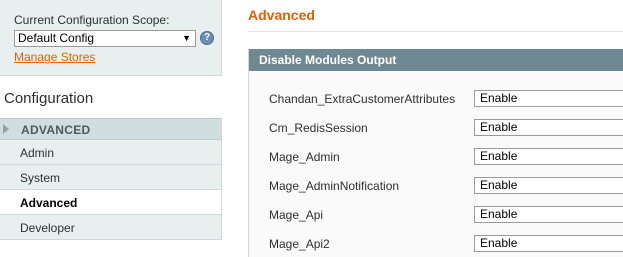  I want to click on scope-select: Default Config ▼, so click(105, 38).